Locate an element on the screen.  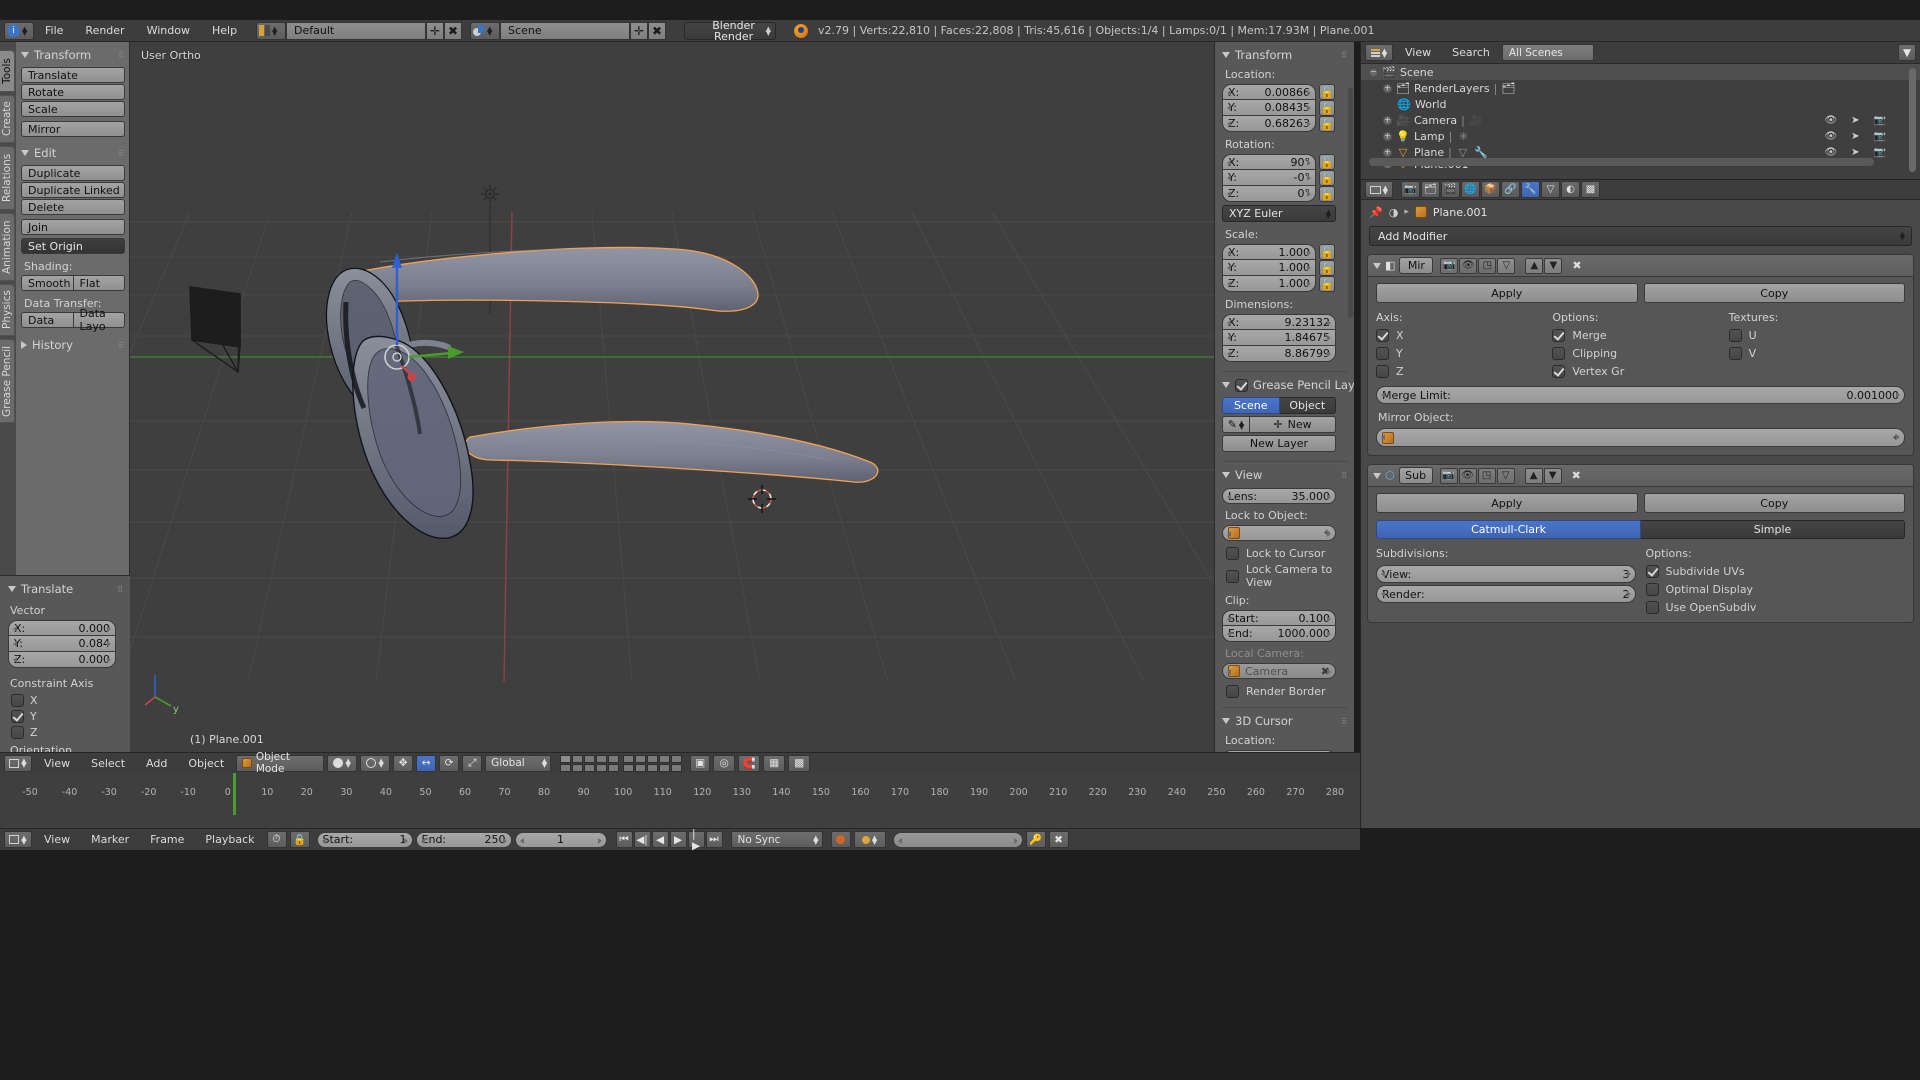
camera-selectable-cursor-icon: ➤ is located at coordinates (1855, 120).